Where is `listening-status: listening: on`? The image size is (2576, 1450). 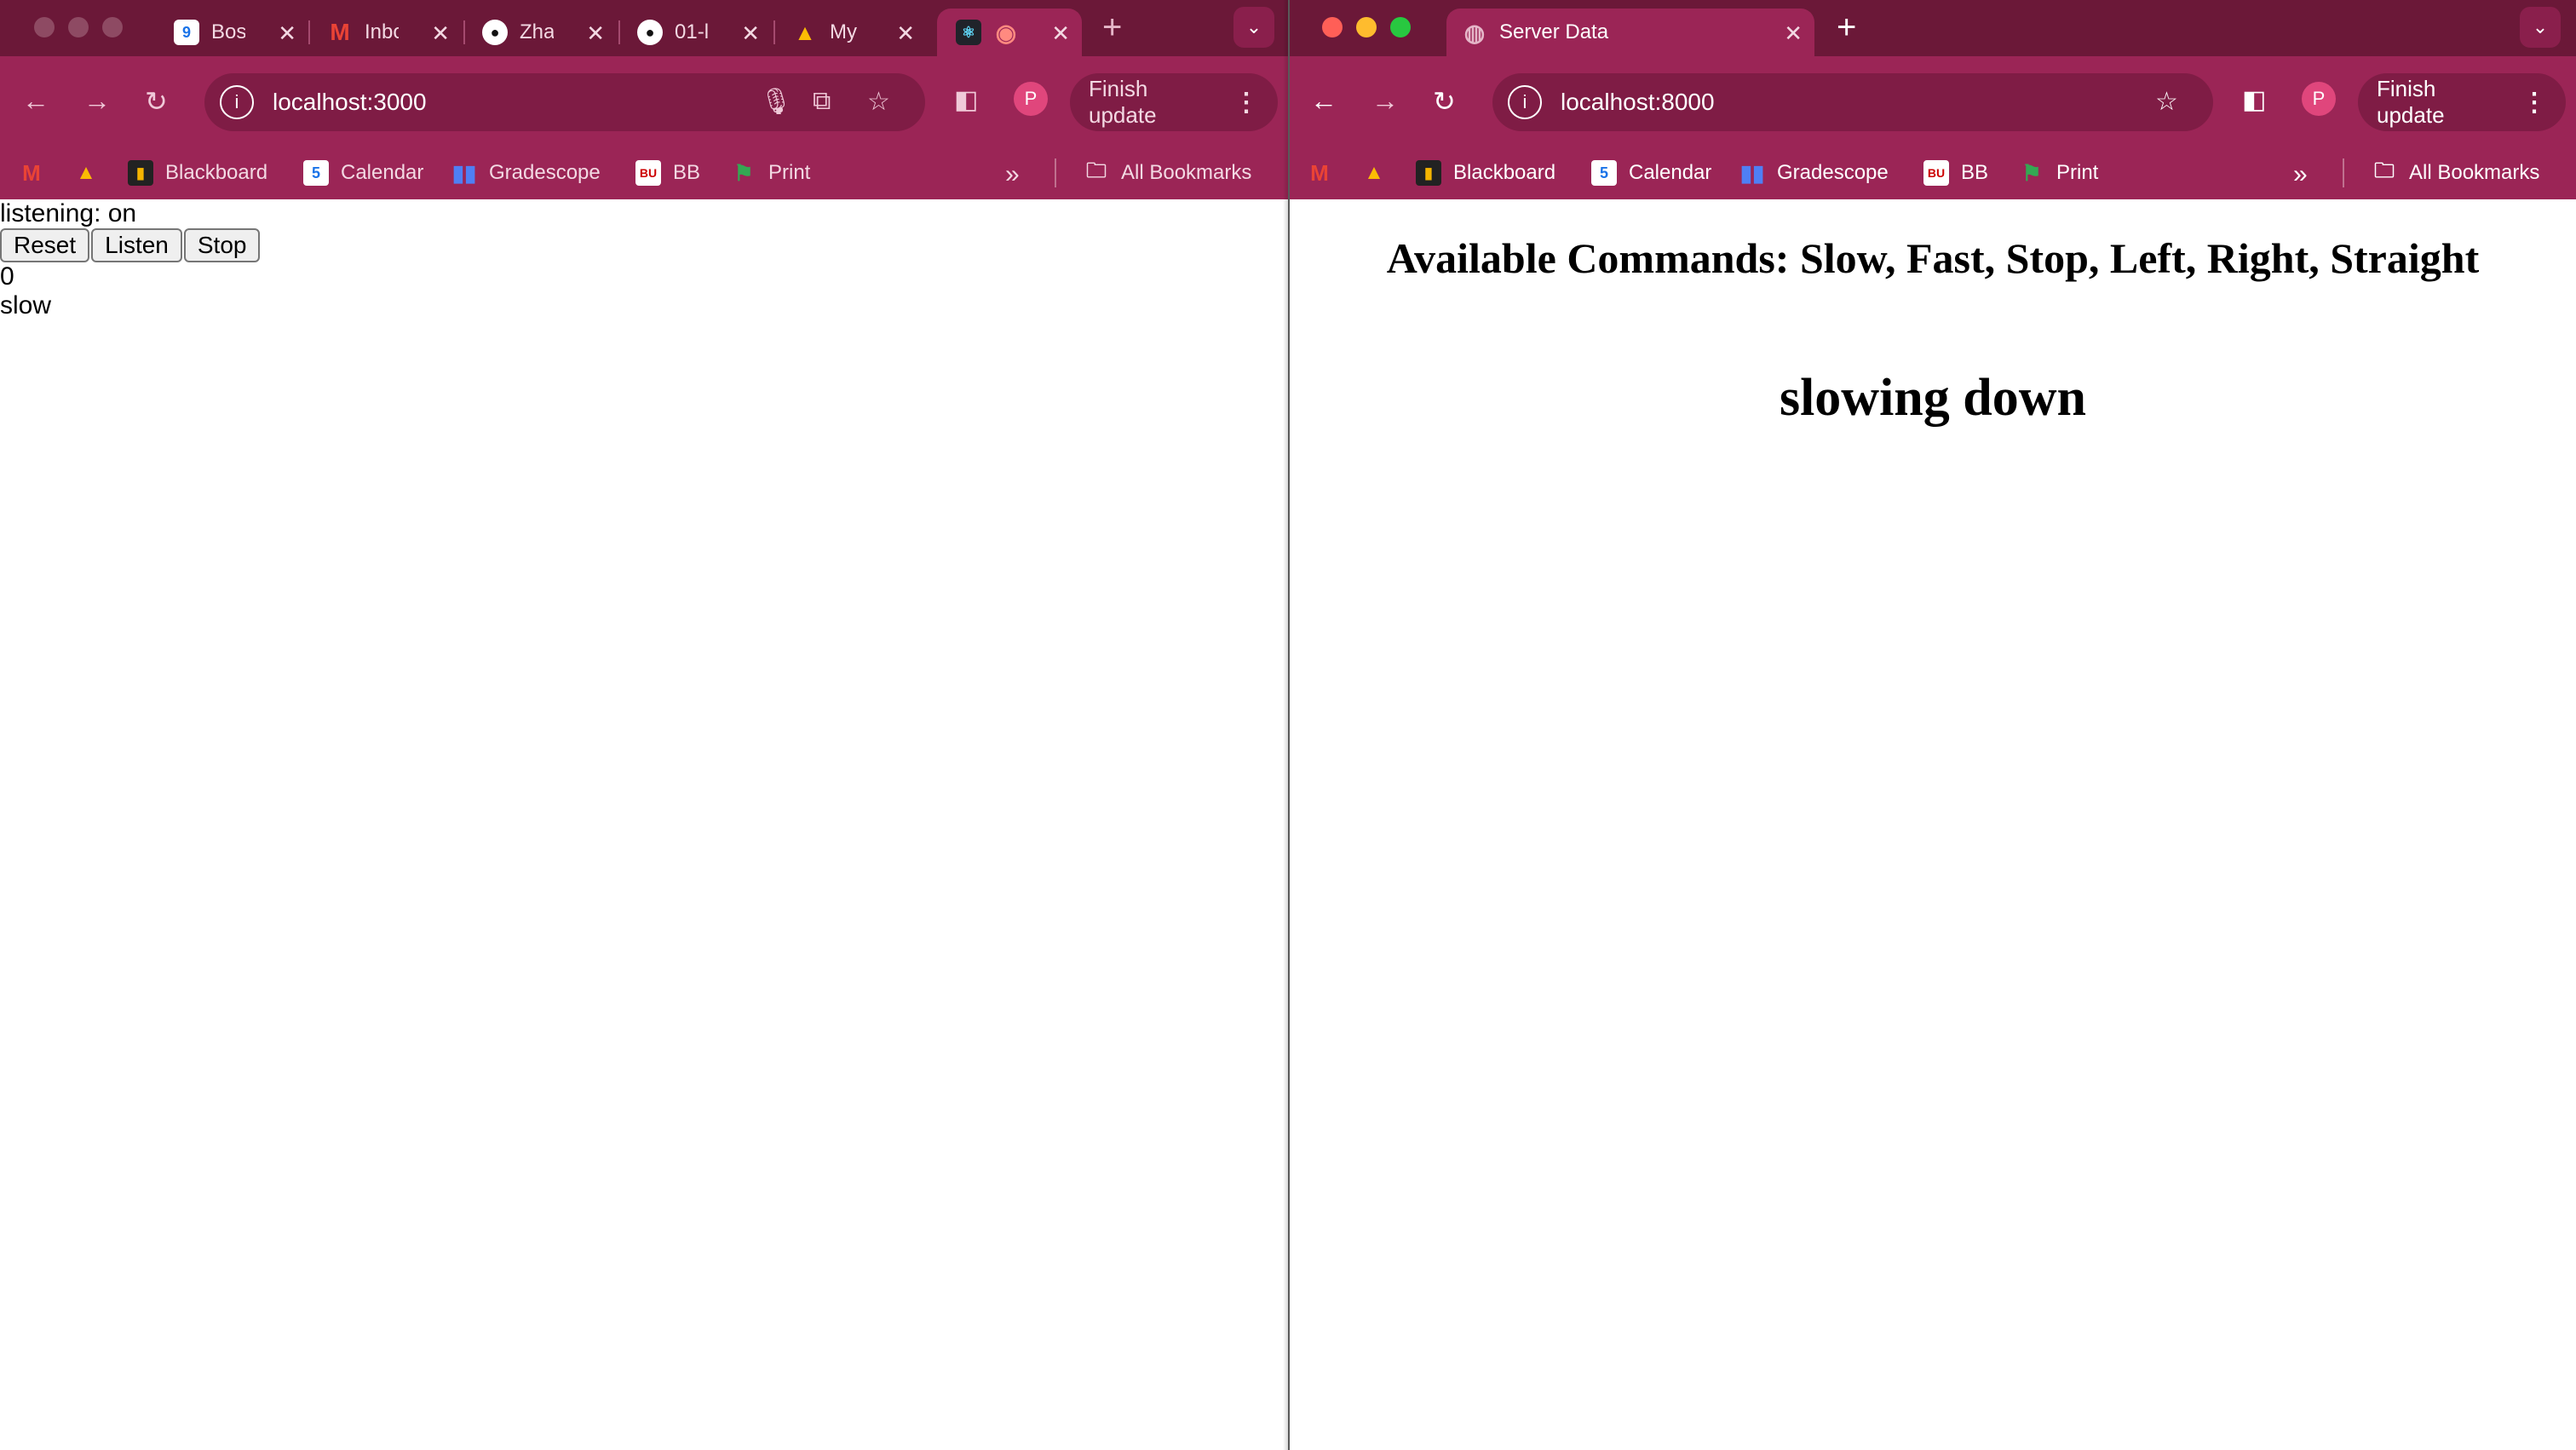 listening-status: listening: on is located at coordinates (68, 213).